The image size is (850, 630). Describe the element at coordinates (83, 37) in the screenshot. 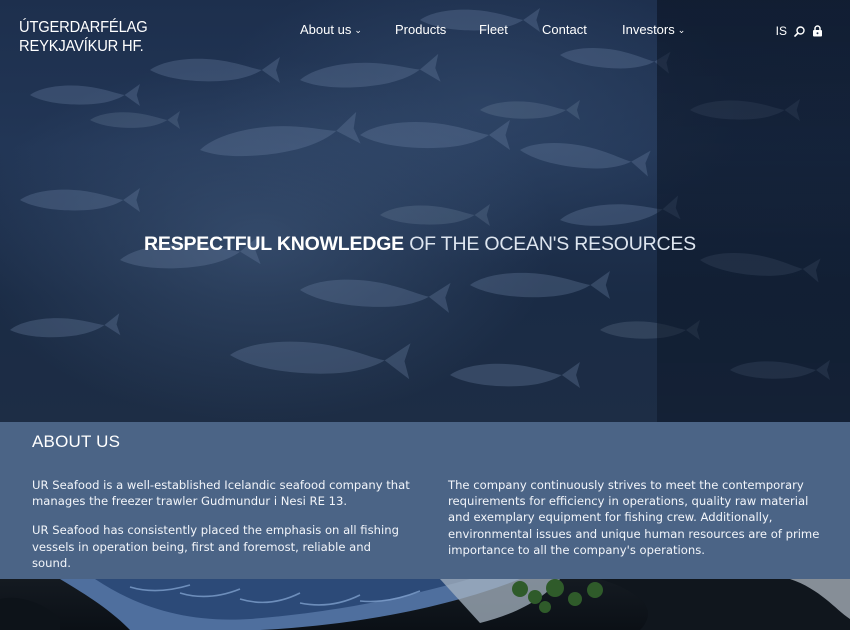

I see `company-logo: ÚTGERDARFÉLAG REYKJAVÍKUR HF.` at that location.